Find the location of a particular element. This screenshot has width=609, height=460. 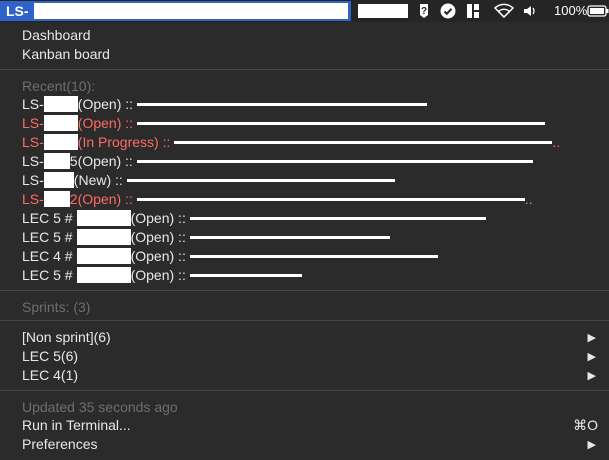

check-circle-icon is located at coordinates (448, 11).